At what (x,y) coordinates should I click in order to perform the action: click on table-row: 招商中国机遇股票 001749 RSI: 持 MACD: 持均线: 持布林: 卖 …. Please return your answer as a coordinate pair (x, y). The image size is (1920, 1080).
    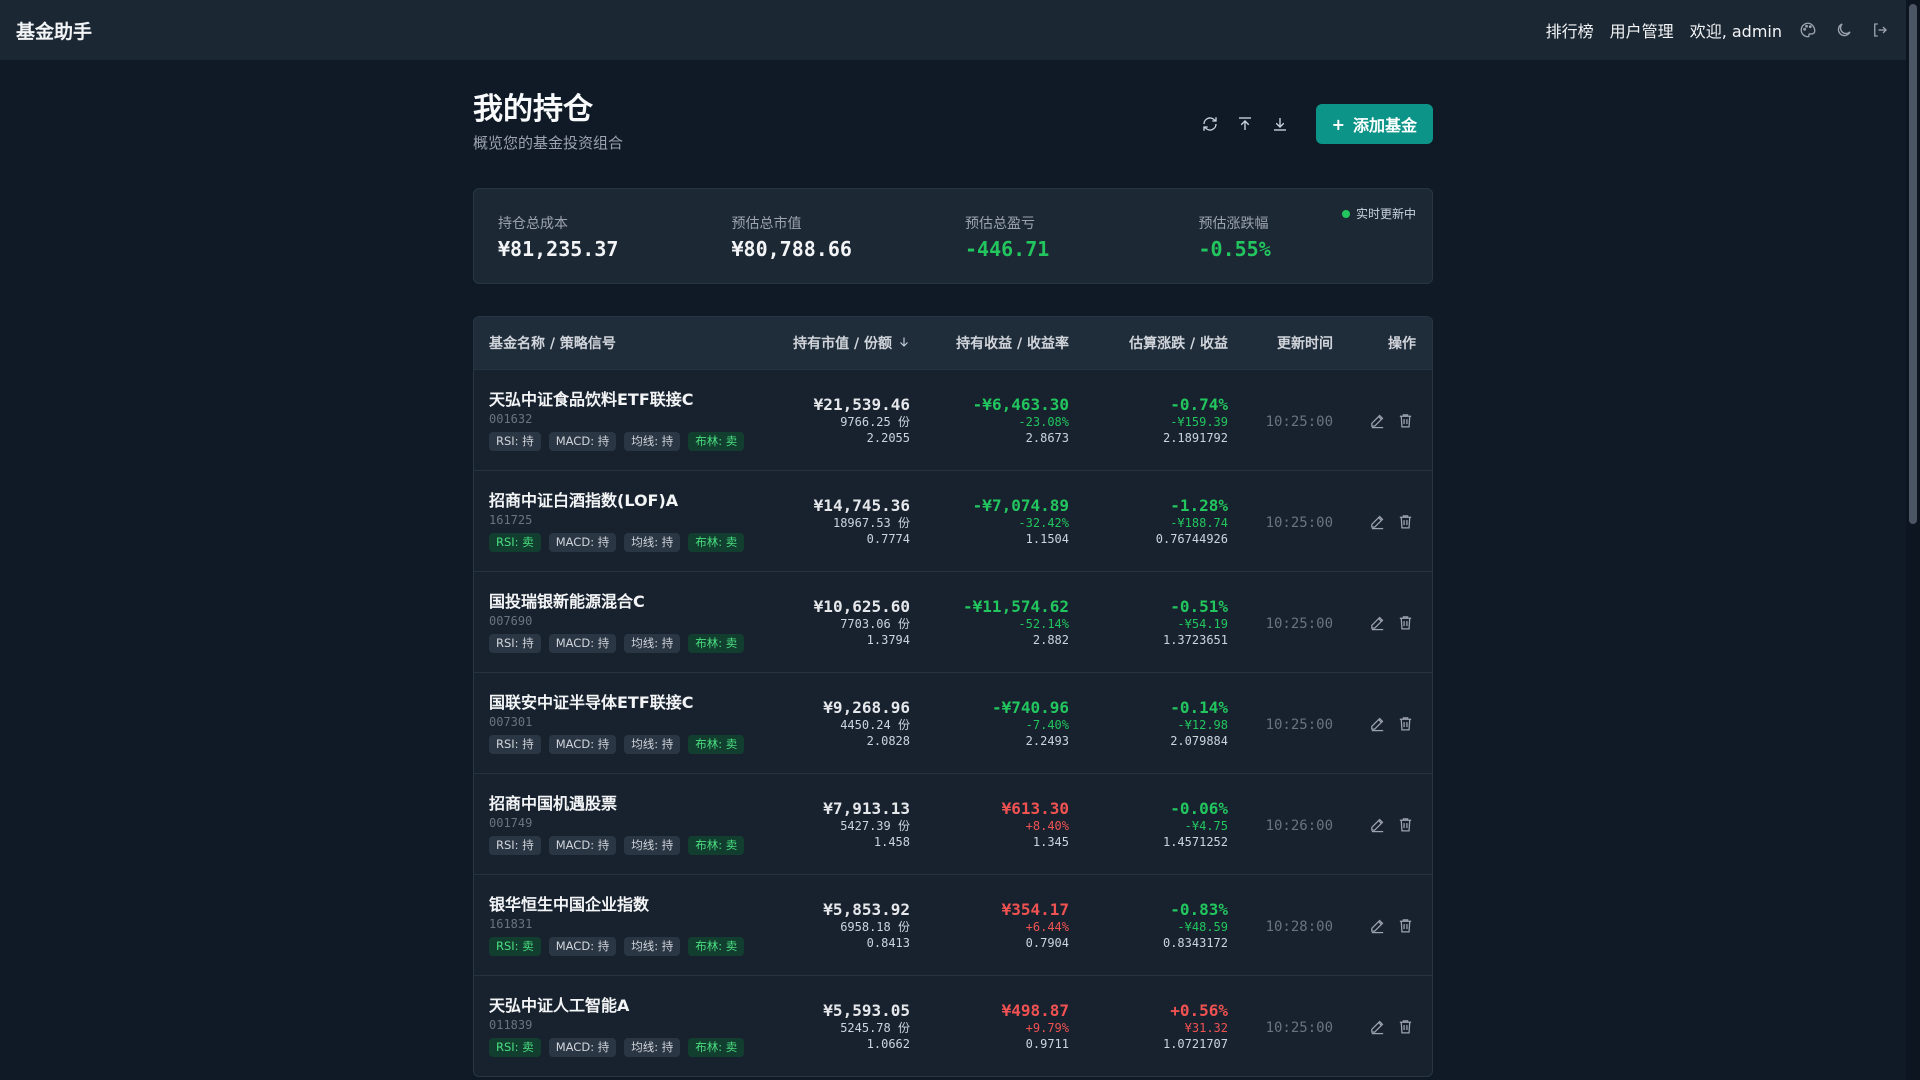
    Looking at the image, I should click on (953, 823).